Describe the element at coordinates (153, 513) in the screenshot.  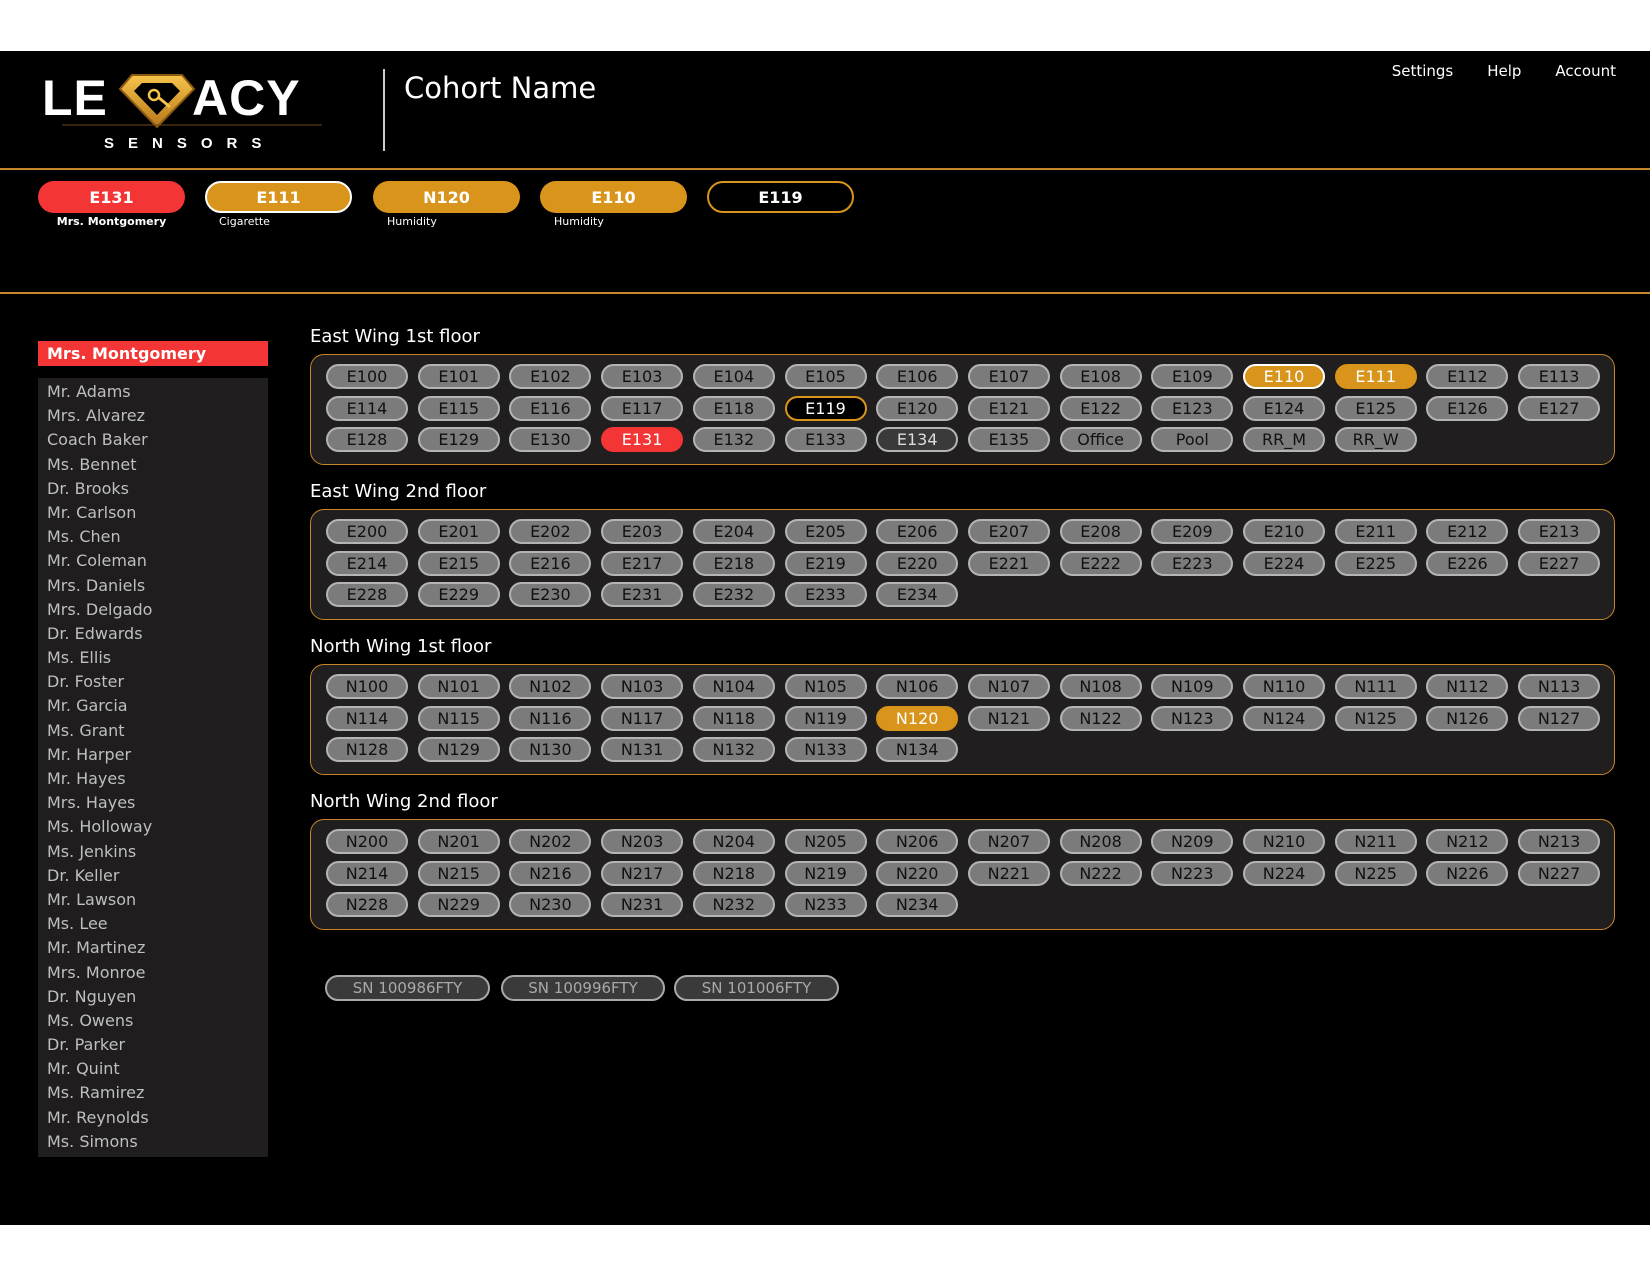
I see `sidebar-person-item: Mr. Carlson` at that location.